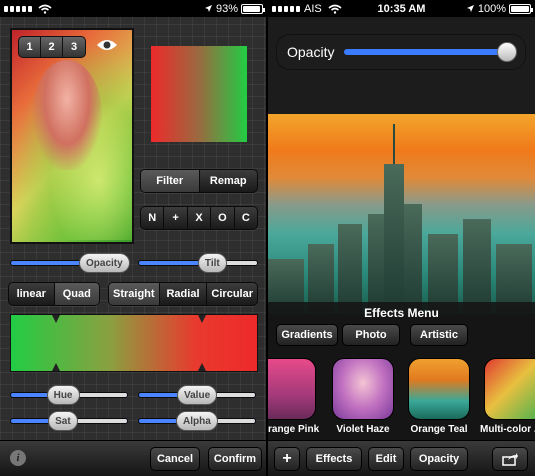 The image size is (535, 476). What do you see at coordinates (292, 389) in the screenshot?
I see `effect-thumb-orange-pink` at bounding box center [292, 389].